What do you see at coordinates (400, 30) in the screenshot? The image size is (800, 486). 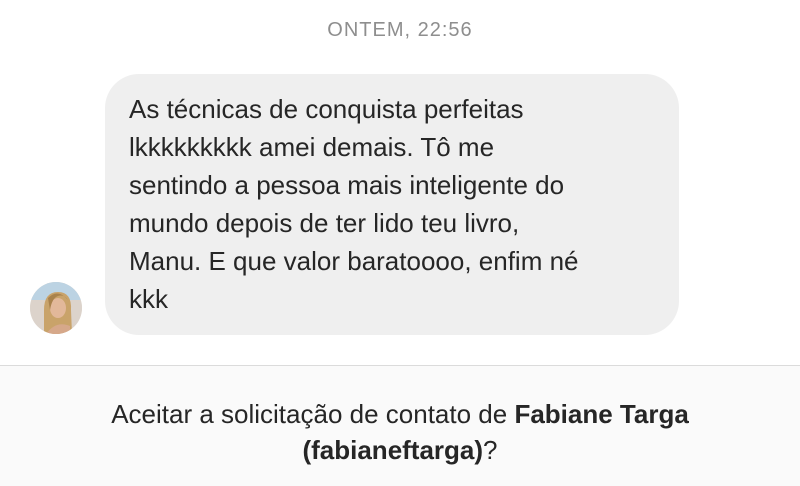 I see `message-timestamp: ONTEM, 22:56` at bounding box center [400, 30].